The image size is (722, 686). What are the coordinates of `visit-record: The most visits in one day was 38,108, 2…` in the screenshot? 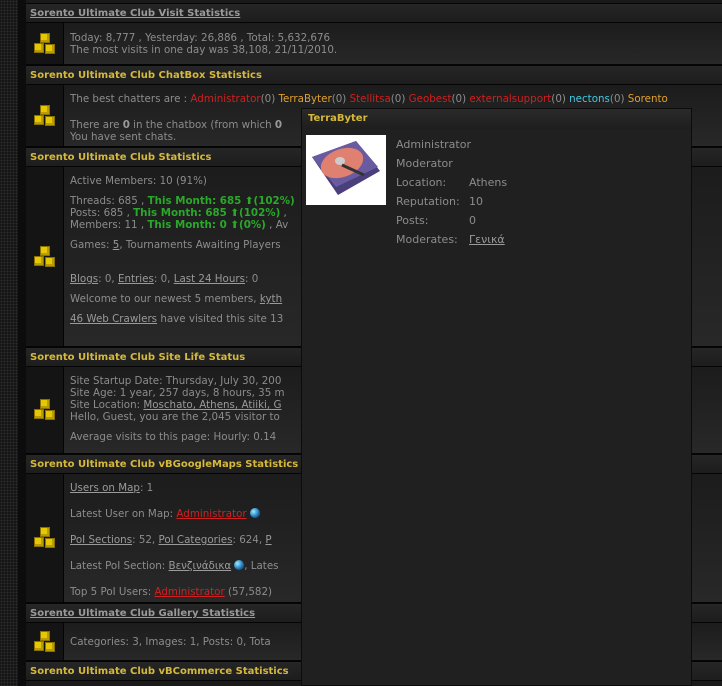 It's located at (204, 50).